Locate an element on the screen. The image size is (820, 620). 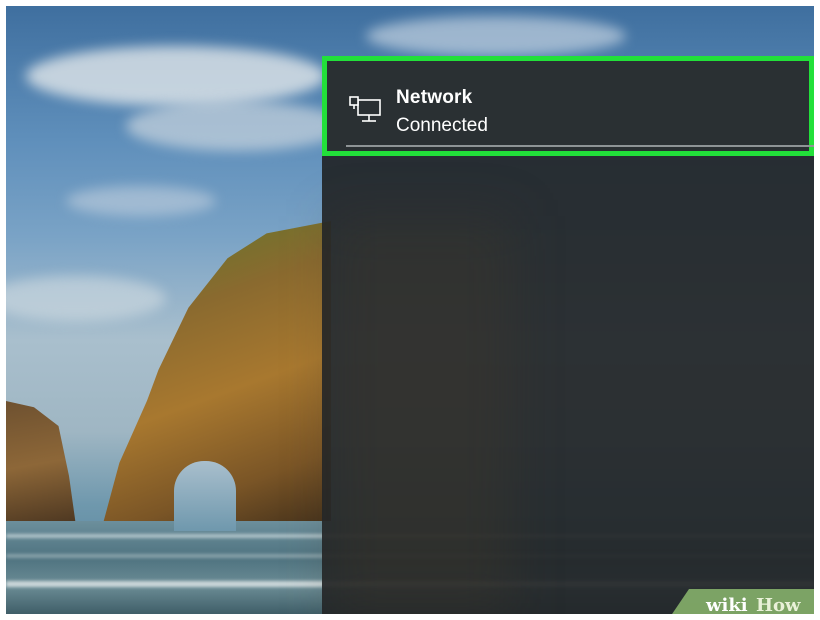
network-connection-item: Network Connected is located at coordinates (568, 106).